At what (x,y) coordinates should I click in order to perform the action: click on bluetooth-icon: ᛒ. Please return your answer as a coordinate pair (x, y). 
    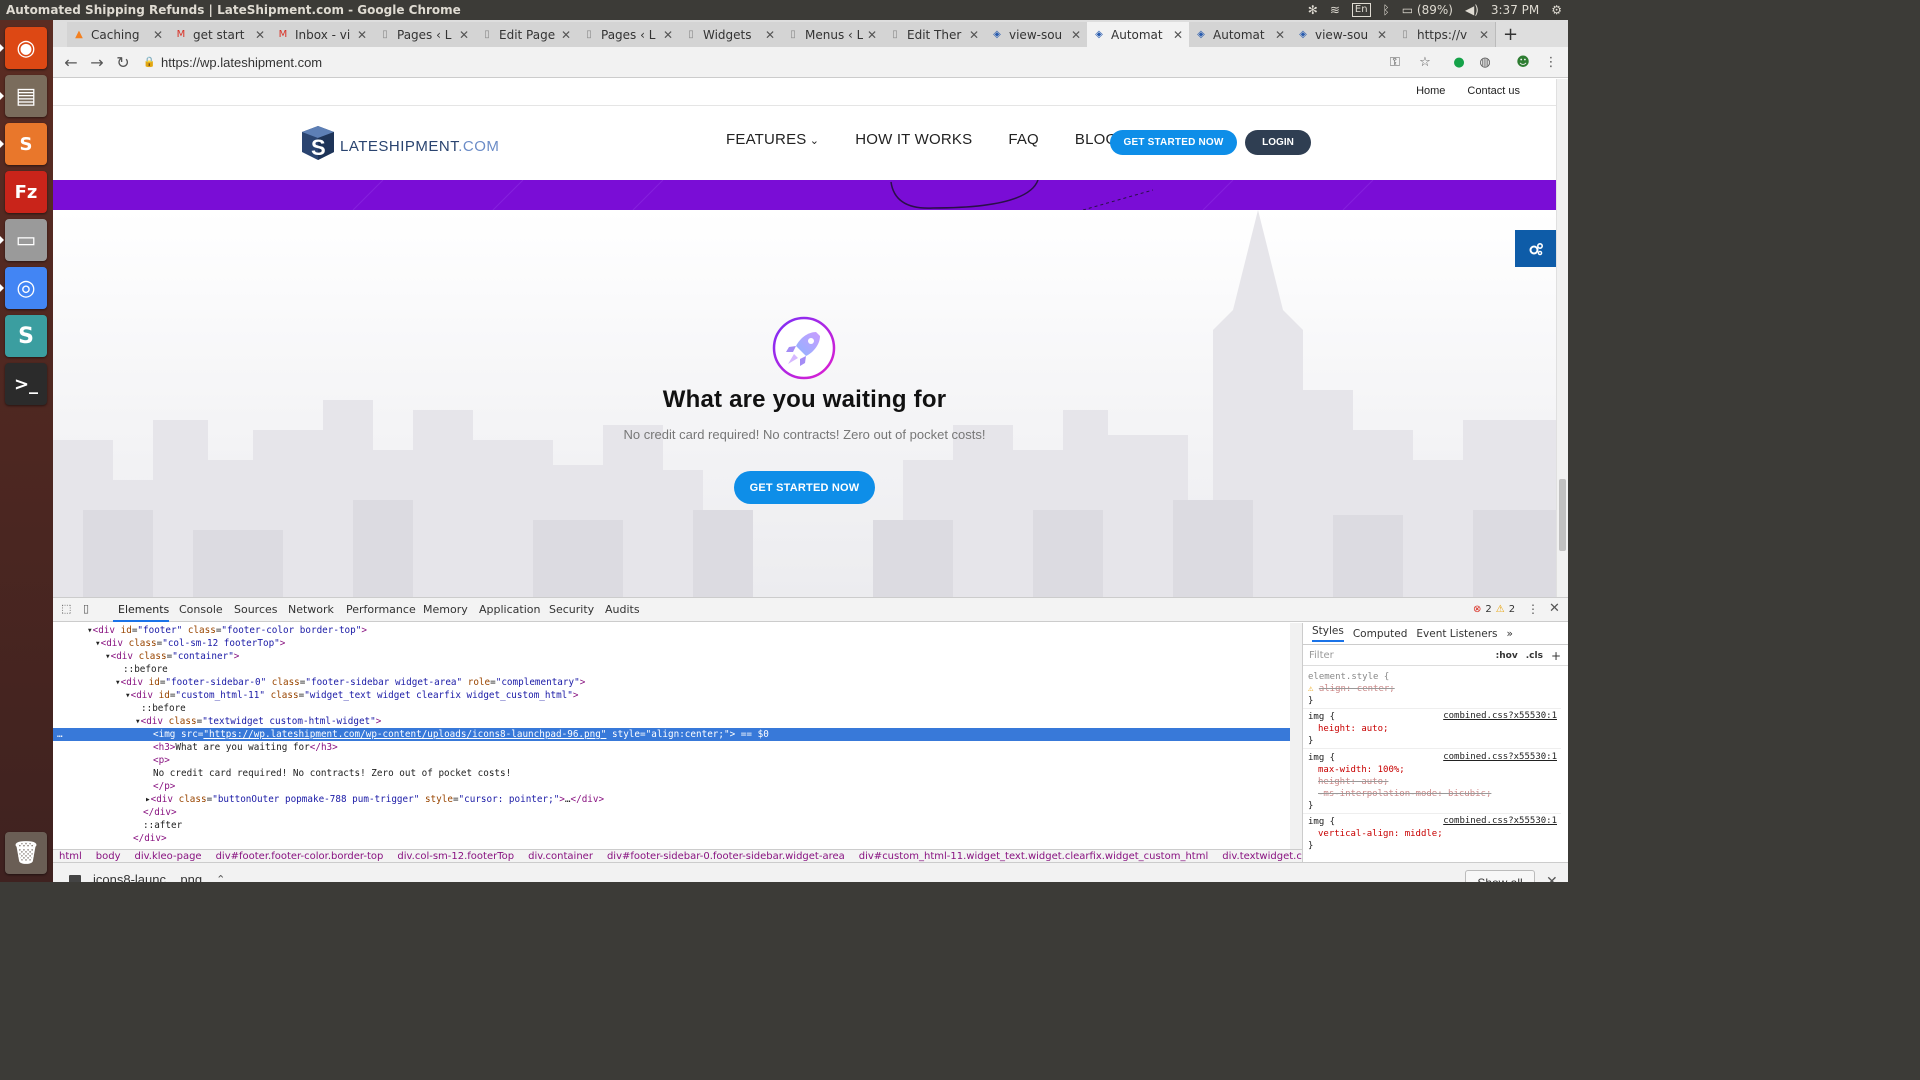
    Looking at the image, I should click on (1386, 10).